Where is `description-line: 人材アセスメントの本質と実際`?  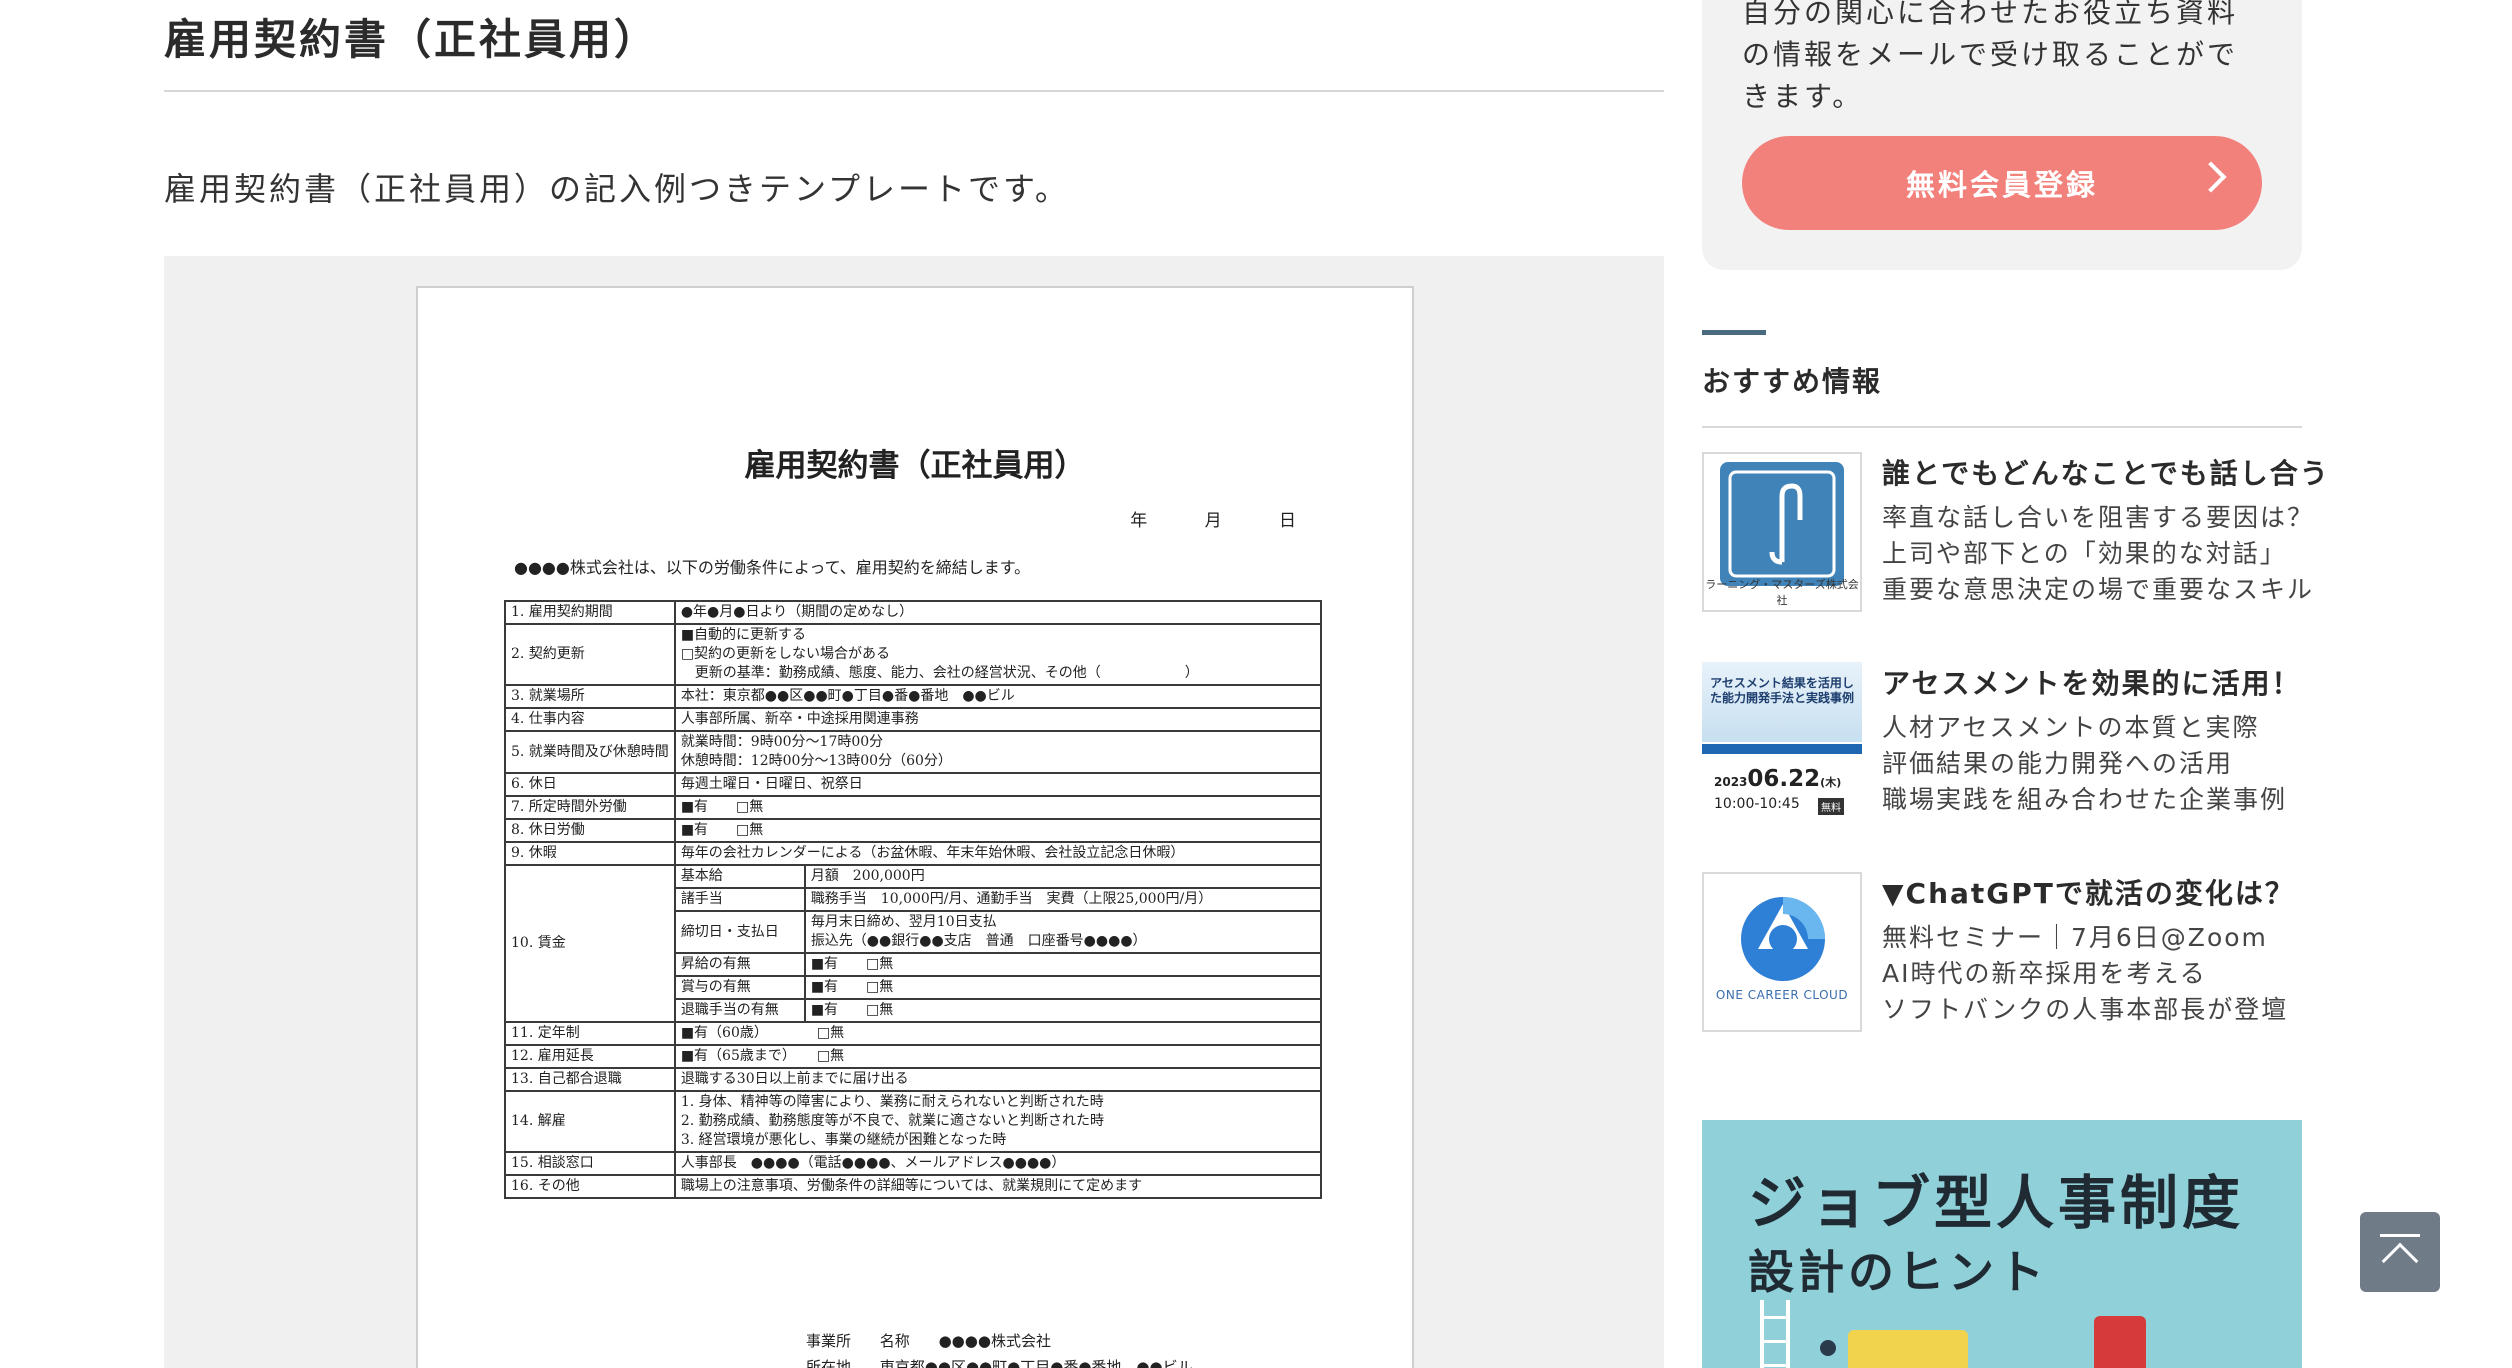
description-line: 人材アセスメントの本質と実際 is located at coordinates (2071, 727).